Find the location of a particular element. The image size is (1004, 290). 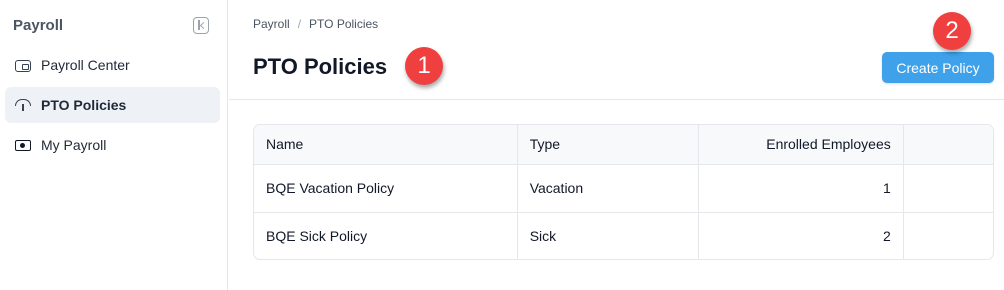

annotation-badge-2: 2 is located at coordinates (952, 31).